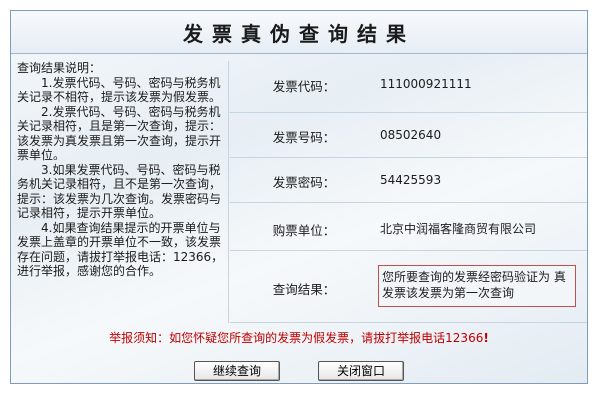 Image resolution: width=600 pixels, height=395 pixels. Describe the element at coordinates (304, 137) in the screenshot. I see `number-label: 发票号码：` at that location.